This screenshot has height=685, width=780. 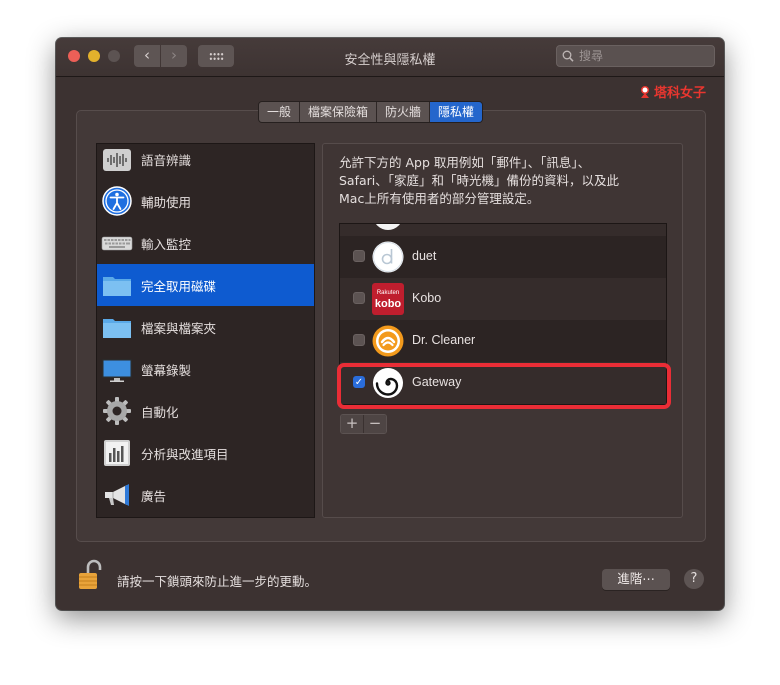 I want to click on display-icon, so click(x=117, y=370).